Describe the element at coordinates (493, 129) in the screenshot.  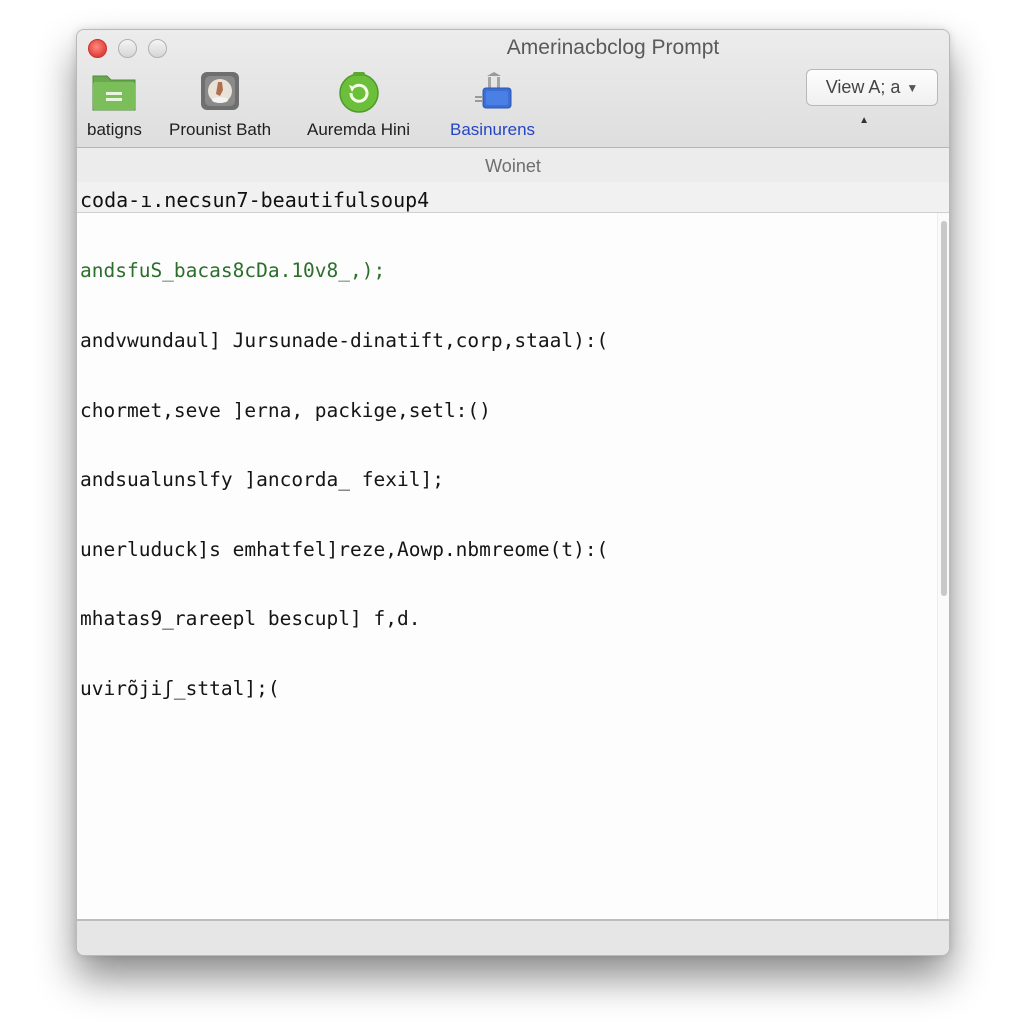
I see `toolbar-item-label: Basinurens` at that location.